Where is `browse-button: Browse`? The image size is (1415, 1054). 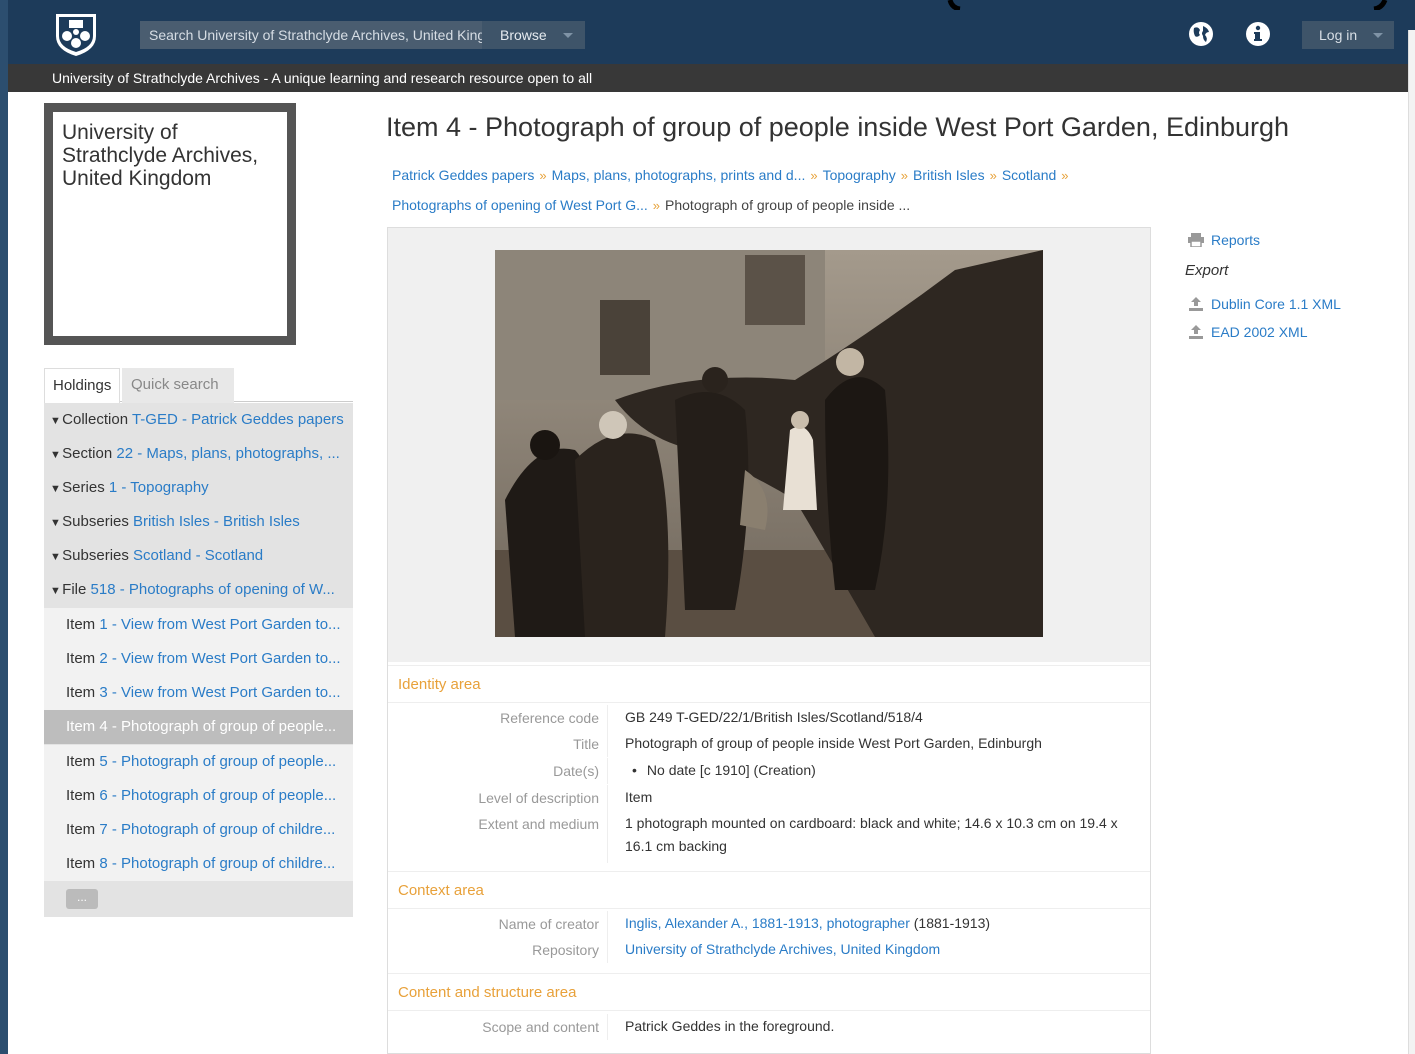 browse-button: Browse is located at coordinates (533, 35).